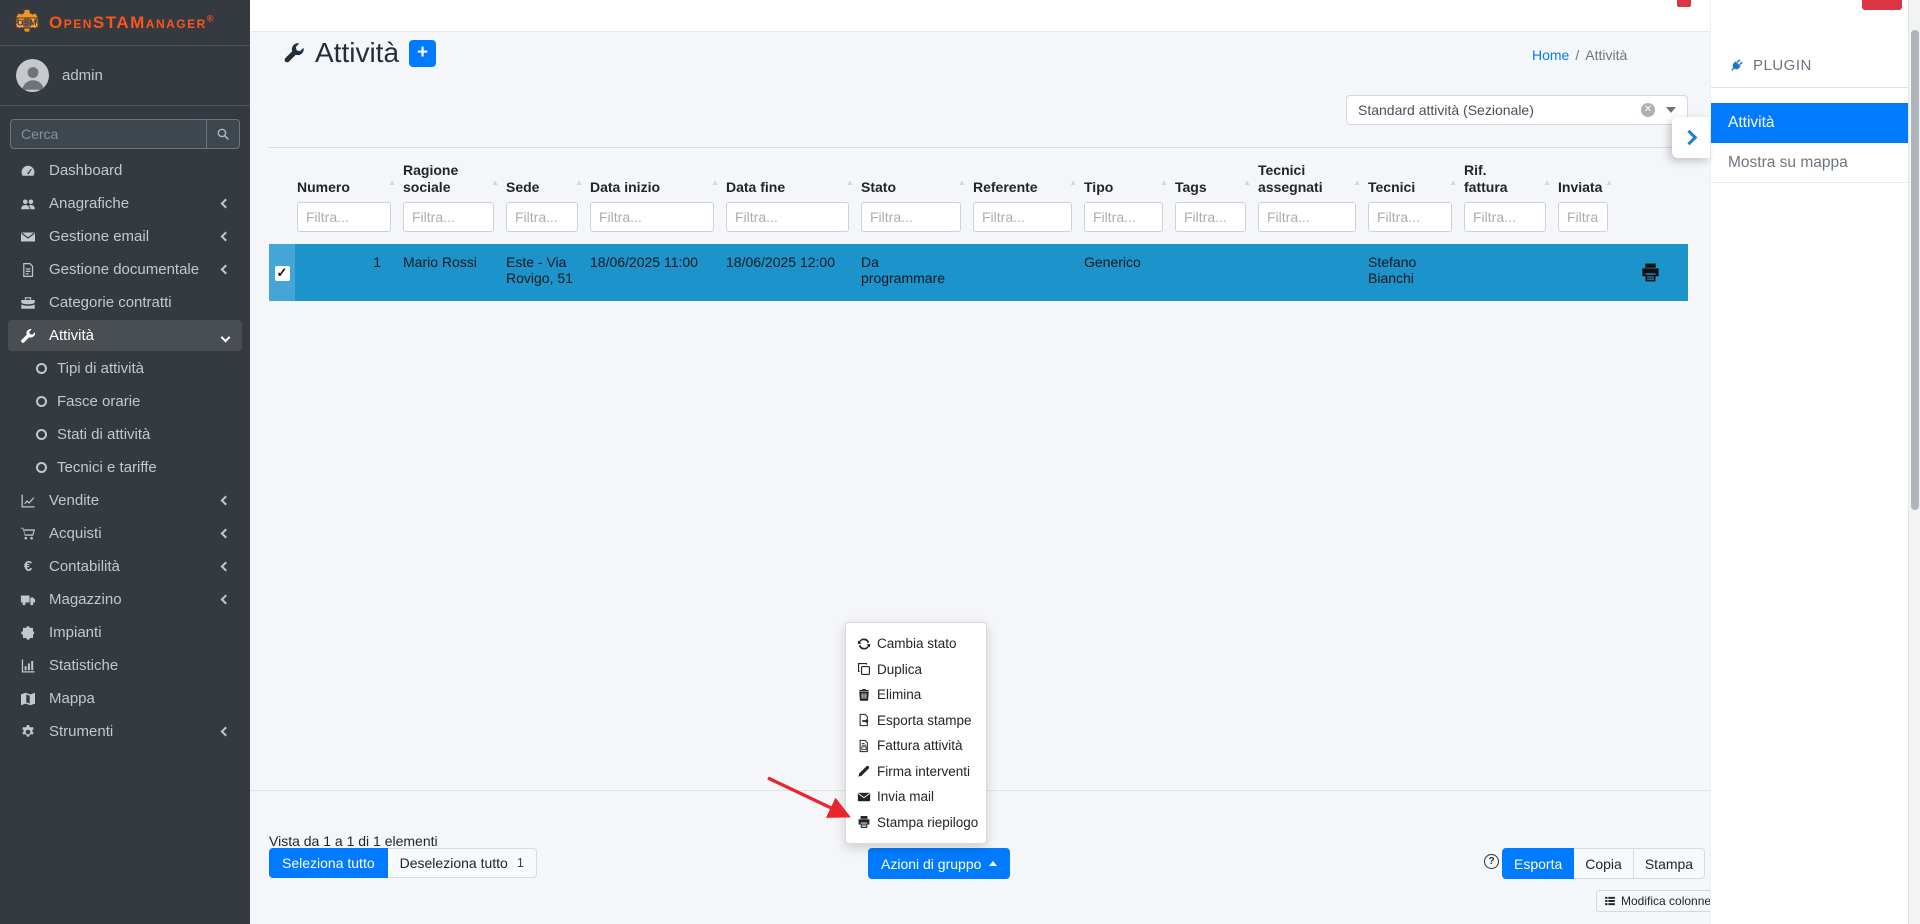 Image resolution: width=1920 pixels, height=924 pixels. Describe the element at coordinates (1658, 901) in the screenshot. I see `edit-columns-button: Modifica colonne` at that location.